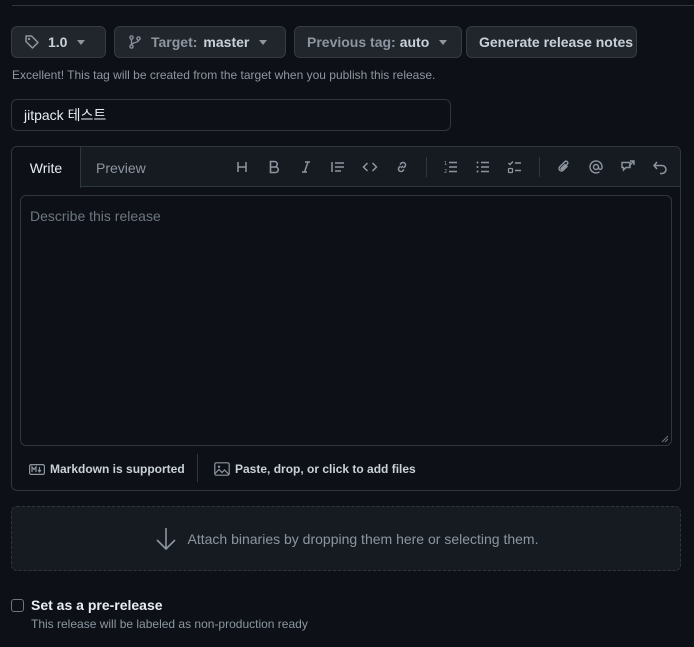 The width and height of the screenshot is (694, 647). I want to click on release-title-input: jitpack 테스트, so click(231, 115).